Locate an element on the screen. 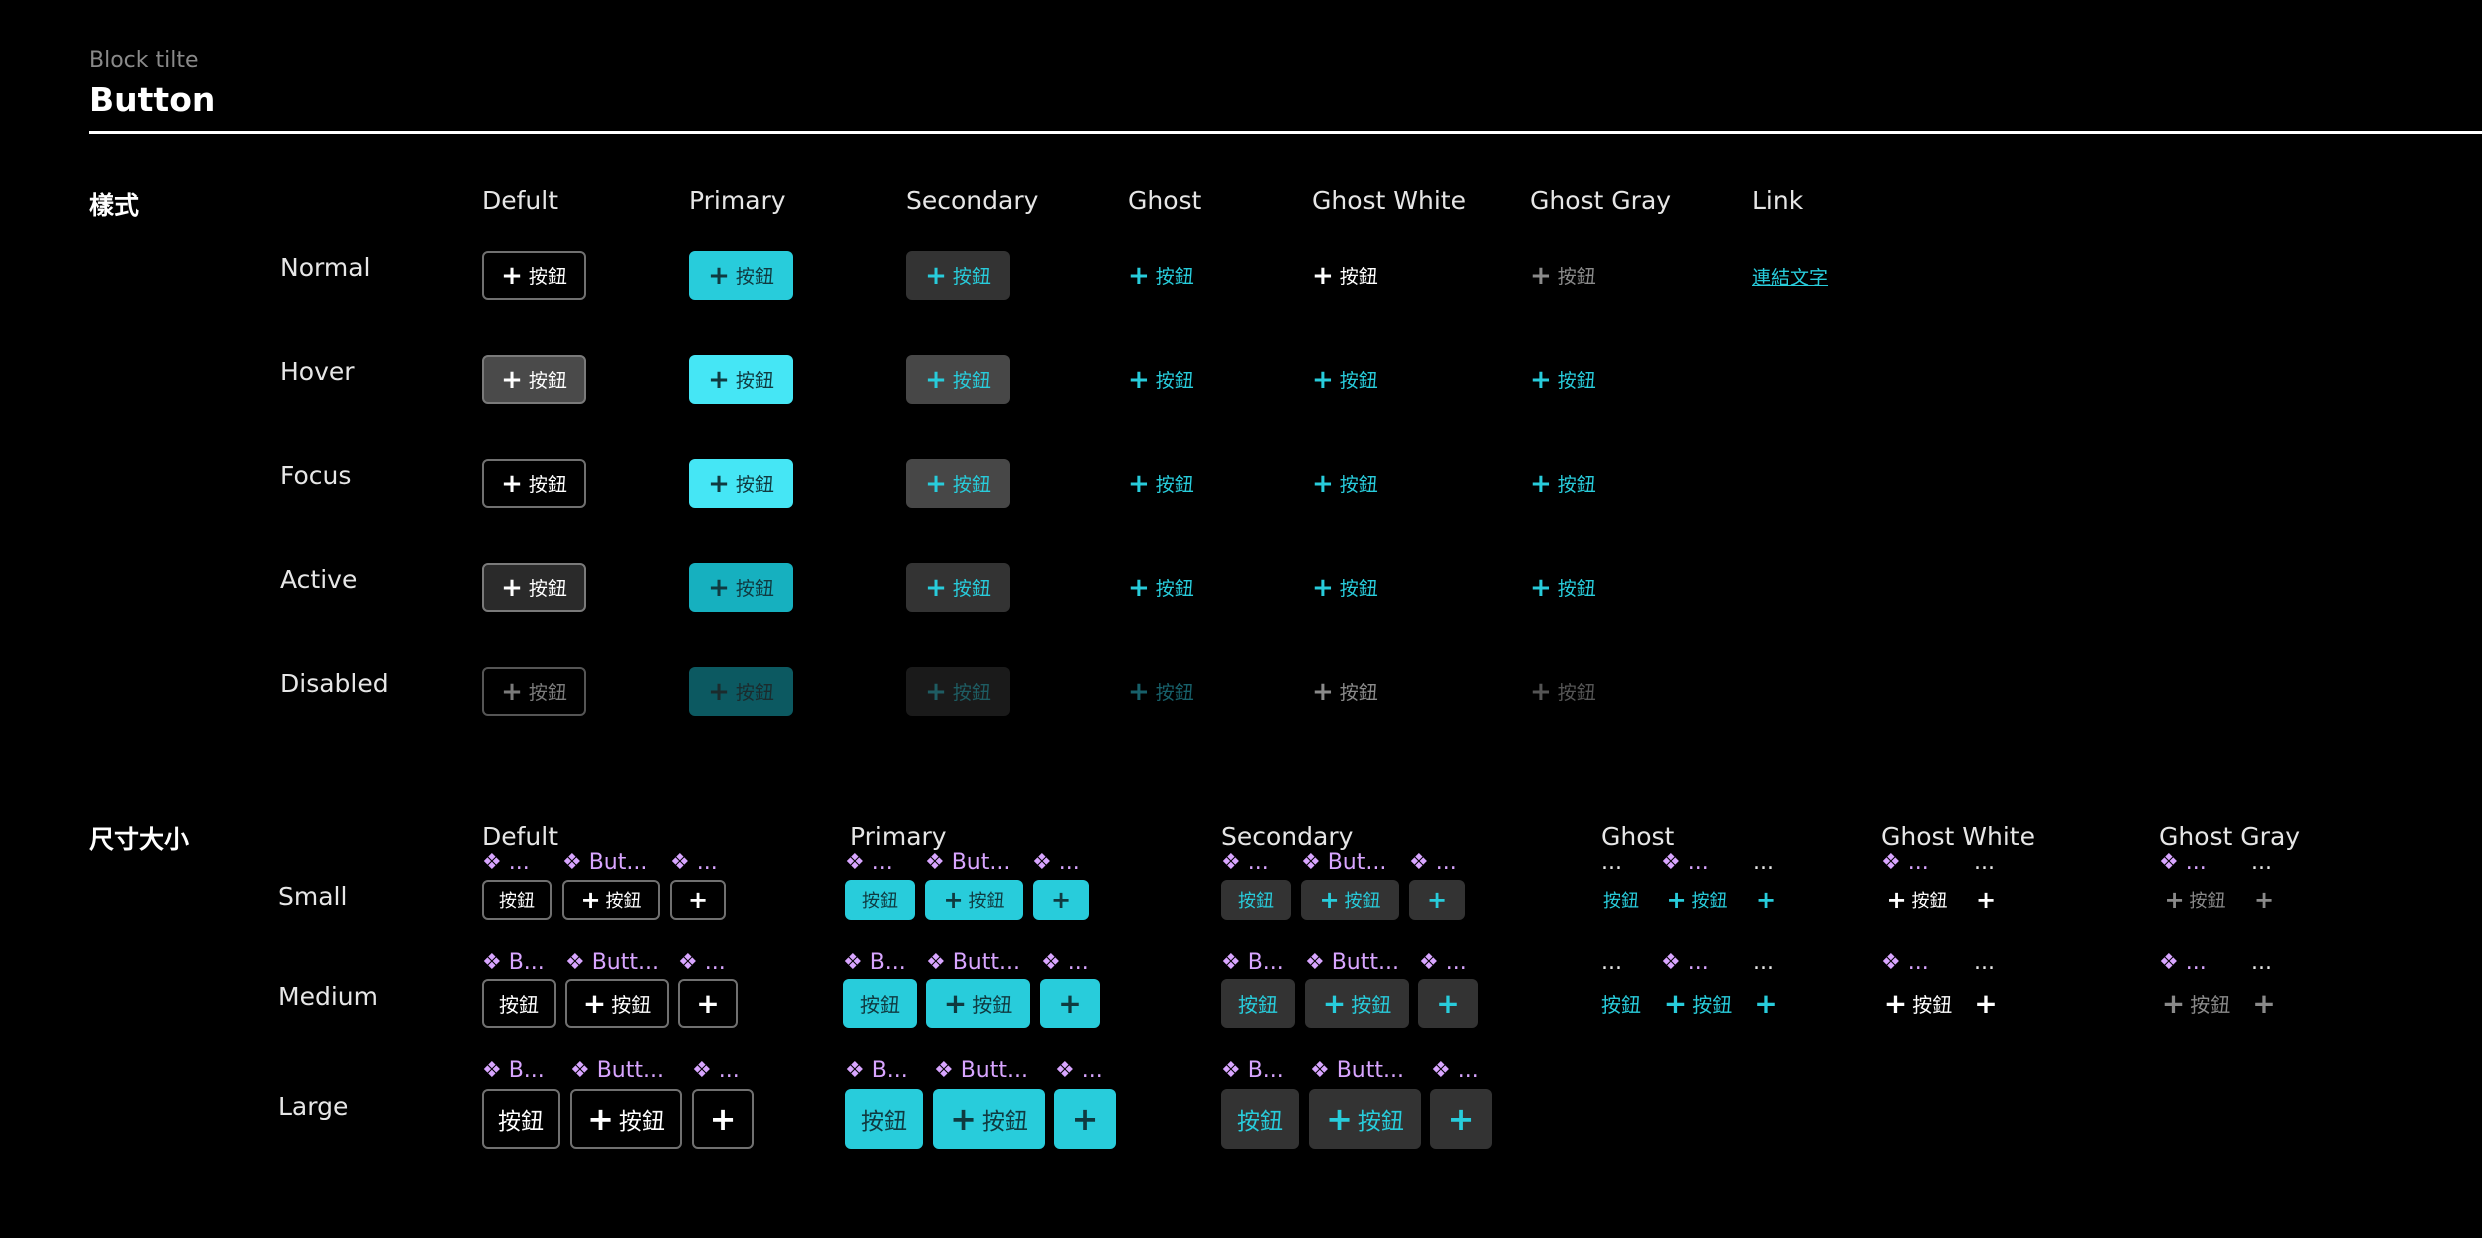  ghost-gray-hover-button: + 按鈕 is located at coordinates (1582, 379).